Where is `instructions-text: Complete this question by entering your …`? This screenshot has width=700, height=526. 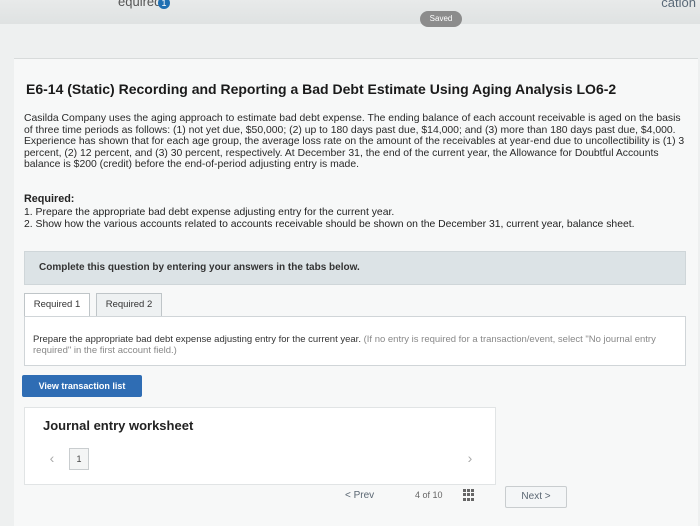
instructions-text: Complete this question by entering your … is located at coordinates (199, 267).